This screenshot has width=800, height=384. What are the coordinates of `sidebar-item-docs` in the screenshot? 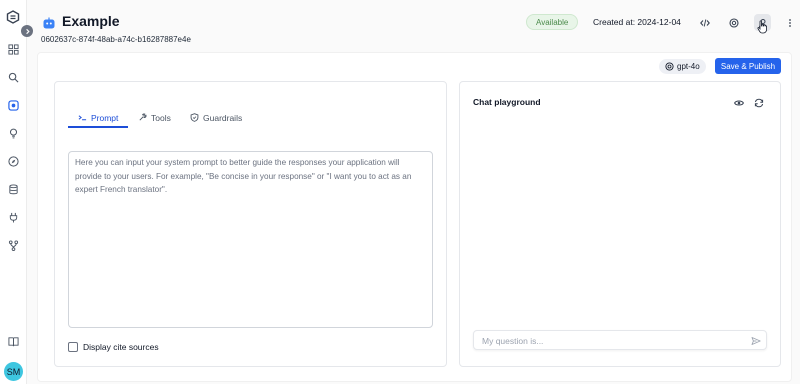 It's located at (13, 341).